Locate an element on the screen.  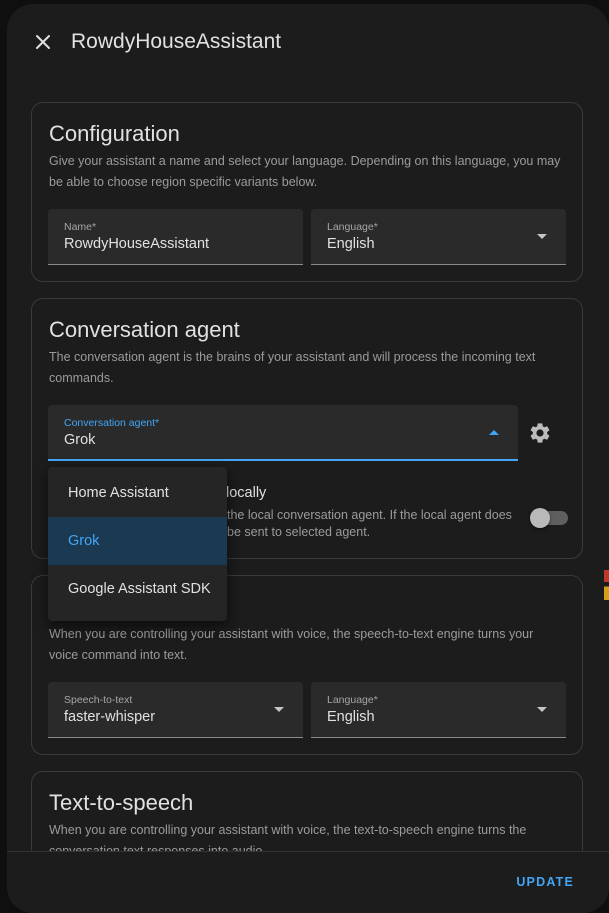
background-edge is located at coordinates (606, 585).